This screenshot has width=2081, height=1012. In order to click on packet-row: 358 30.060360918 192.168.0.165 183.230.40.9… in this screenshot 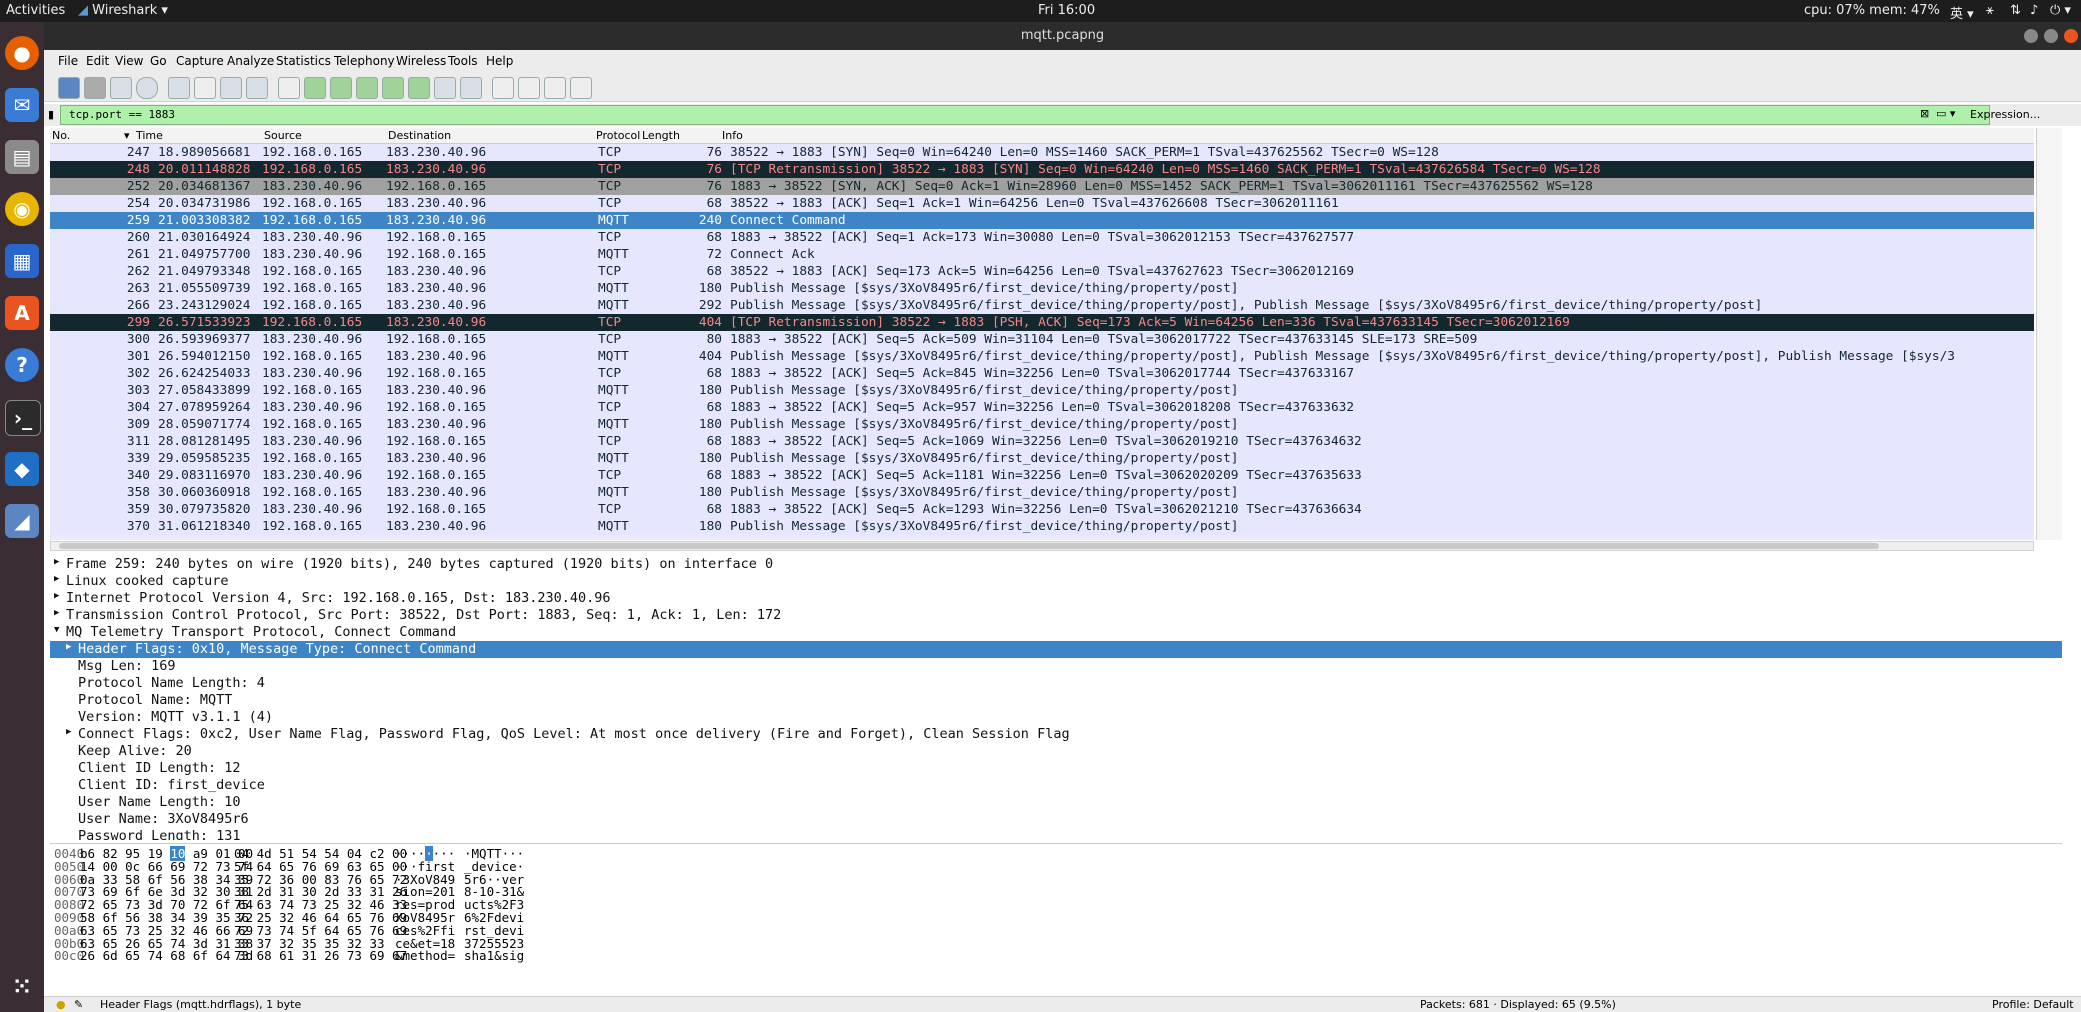, I will do `click(1042, 492)`.